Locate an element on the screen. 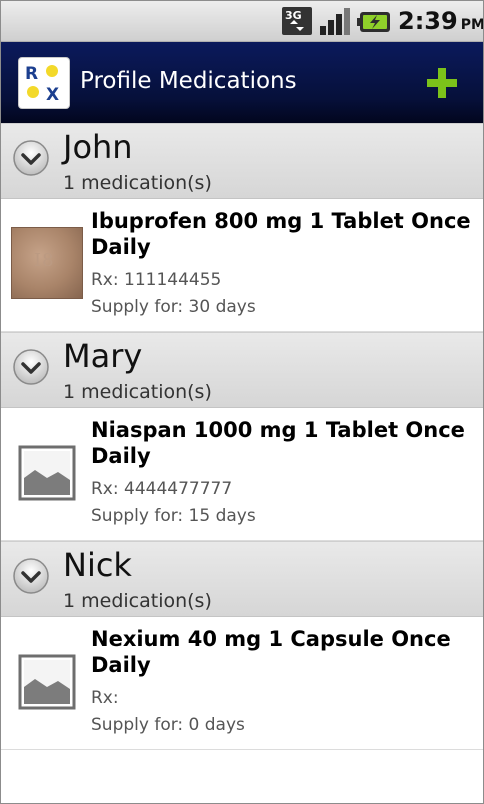 Image resolution: width=484 pixels, height=804 pixels. medication-name: Niaspan 1000 mg 1 Tablet Once Daily is located at coordinates (278, 443).